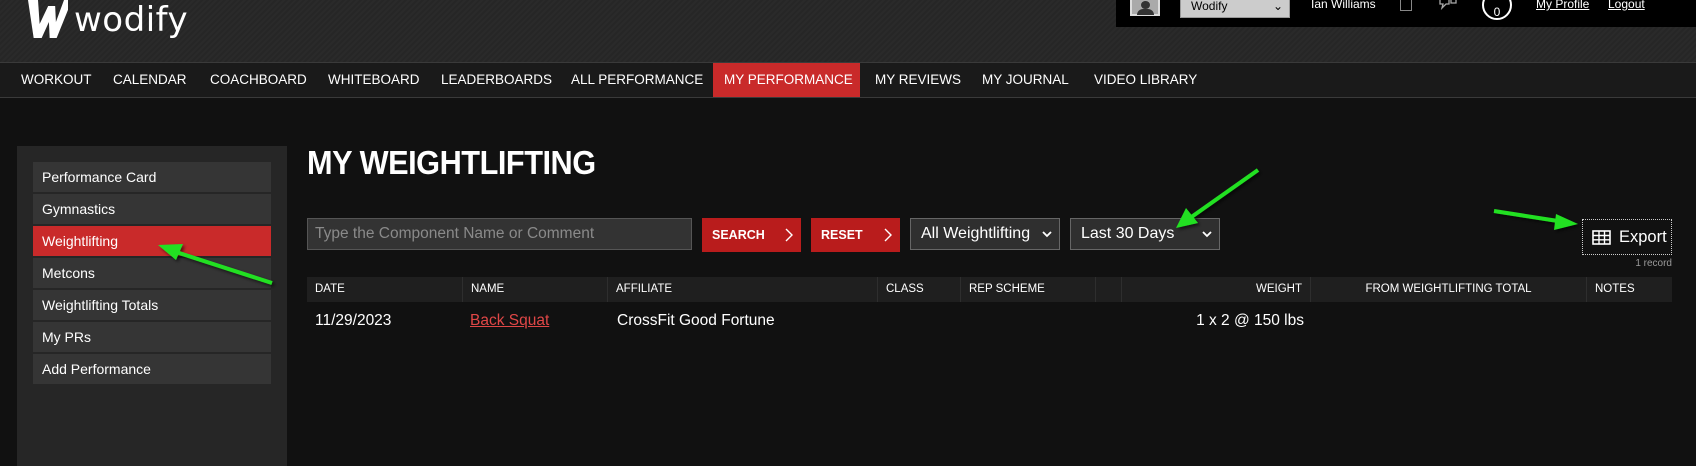 The image size is (1696, 466). I want to click on nav-my-reviews: MY REVIEWS, so click(918, 80).